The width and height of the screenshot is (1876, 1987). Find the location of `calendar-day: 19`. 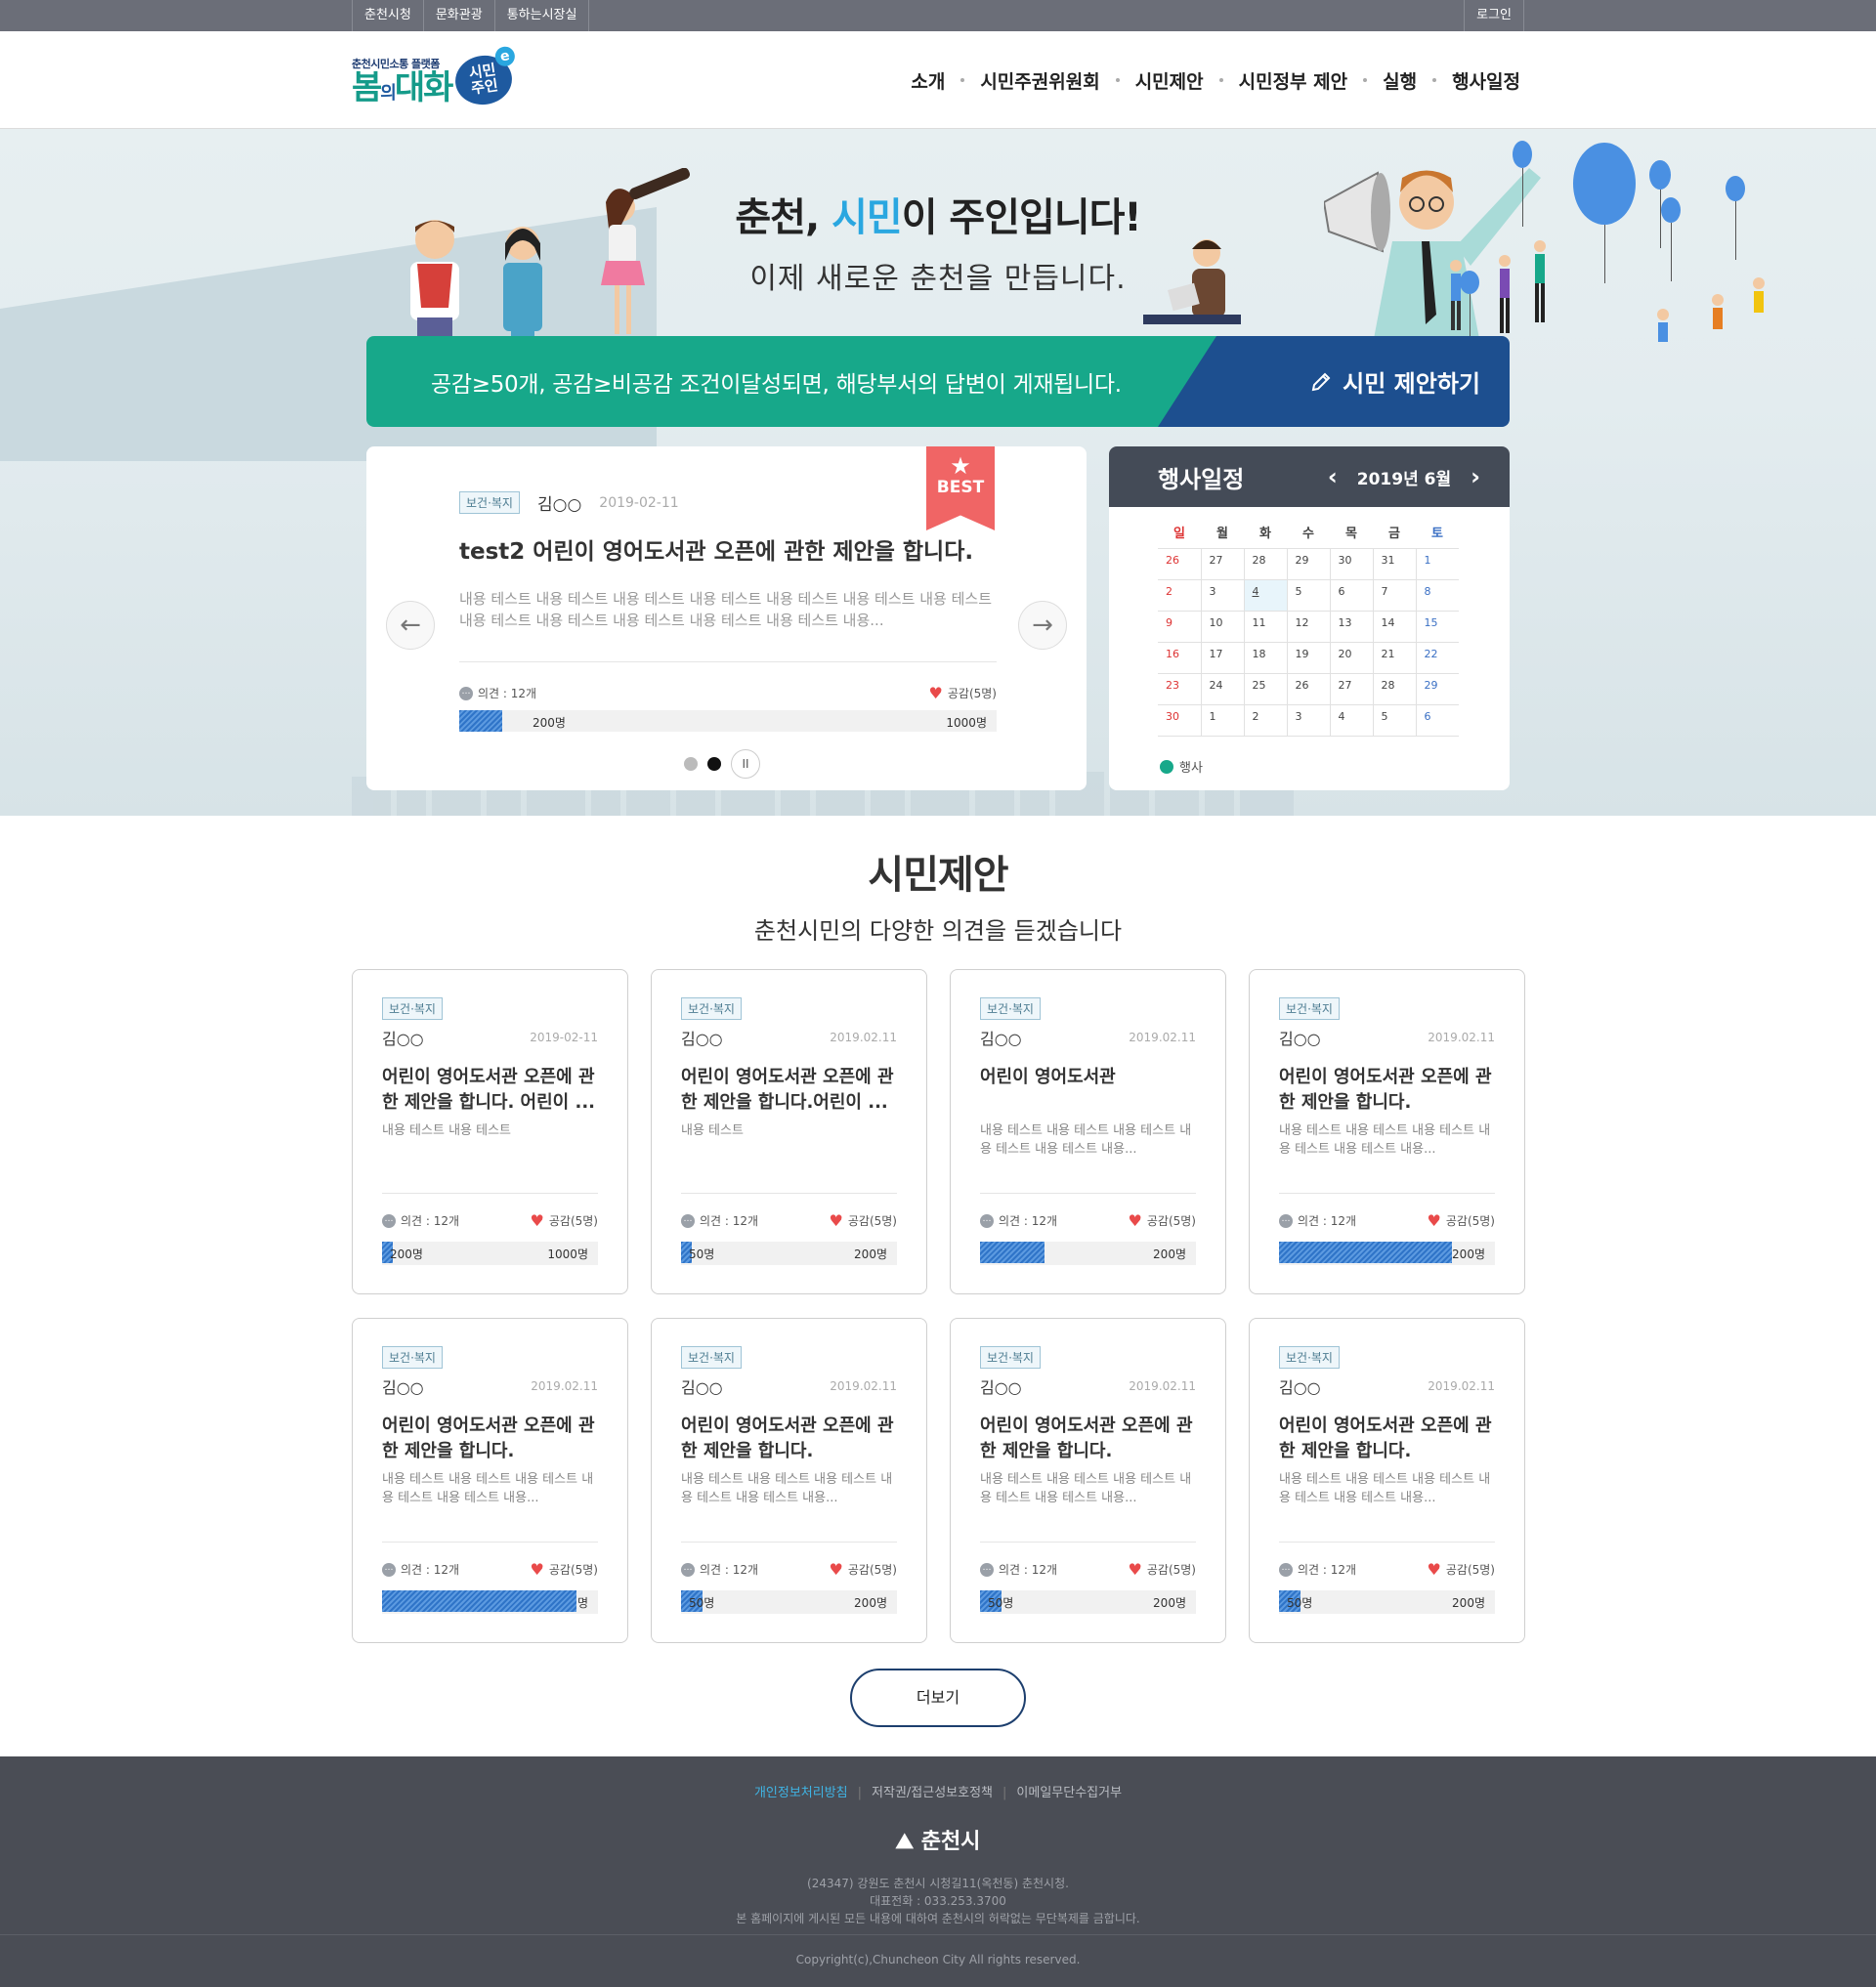

calendar-day: 19 is located at coordinates (1308, 658).